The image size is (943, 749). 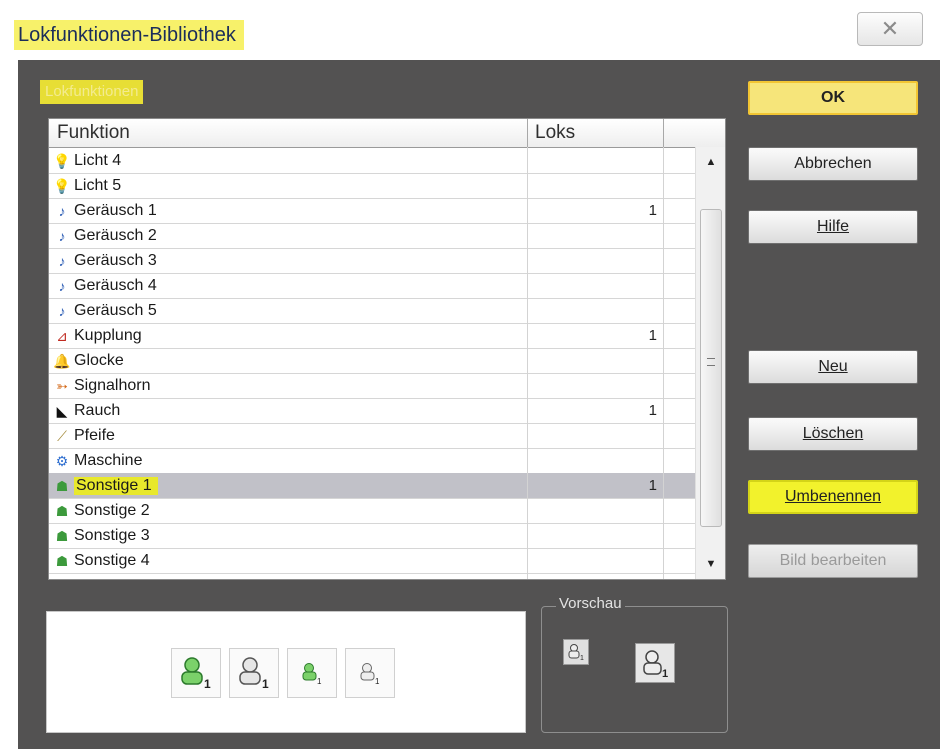 What do you see at coordinates (372, 361) in the screenshot?
I see `list-row: 🔔 Glocke` at bounding box center [372, 361].